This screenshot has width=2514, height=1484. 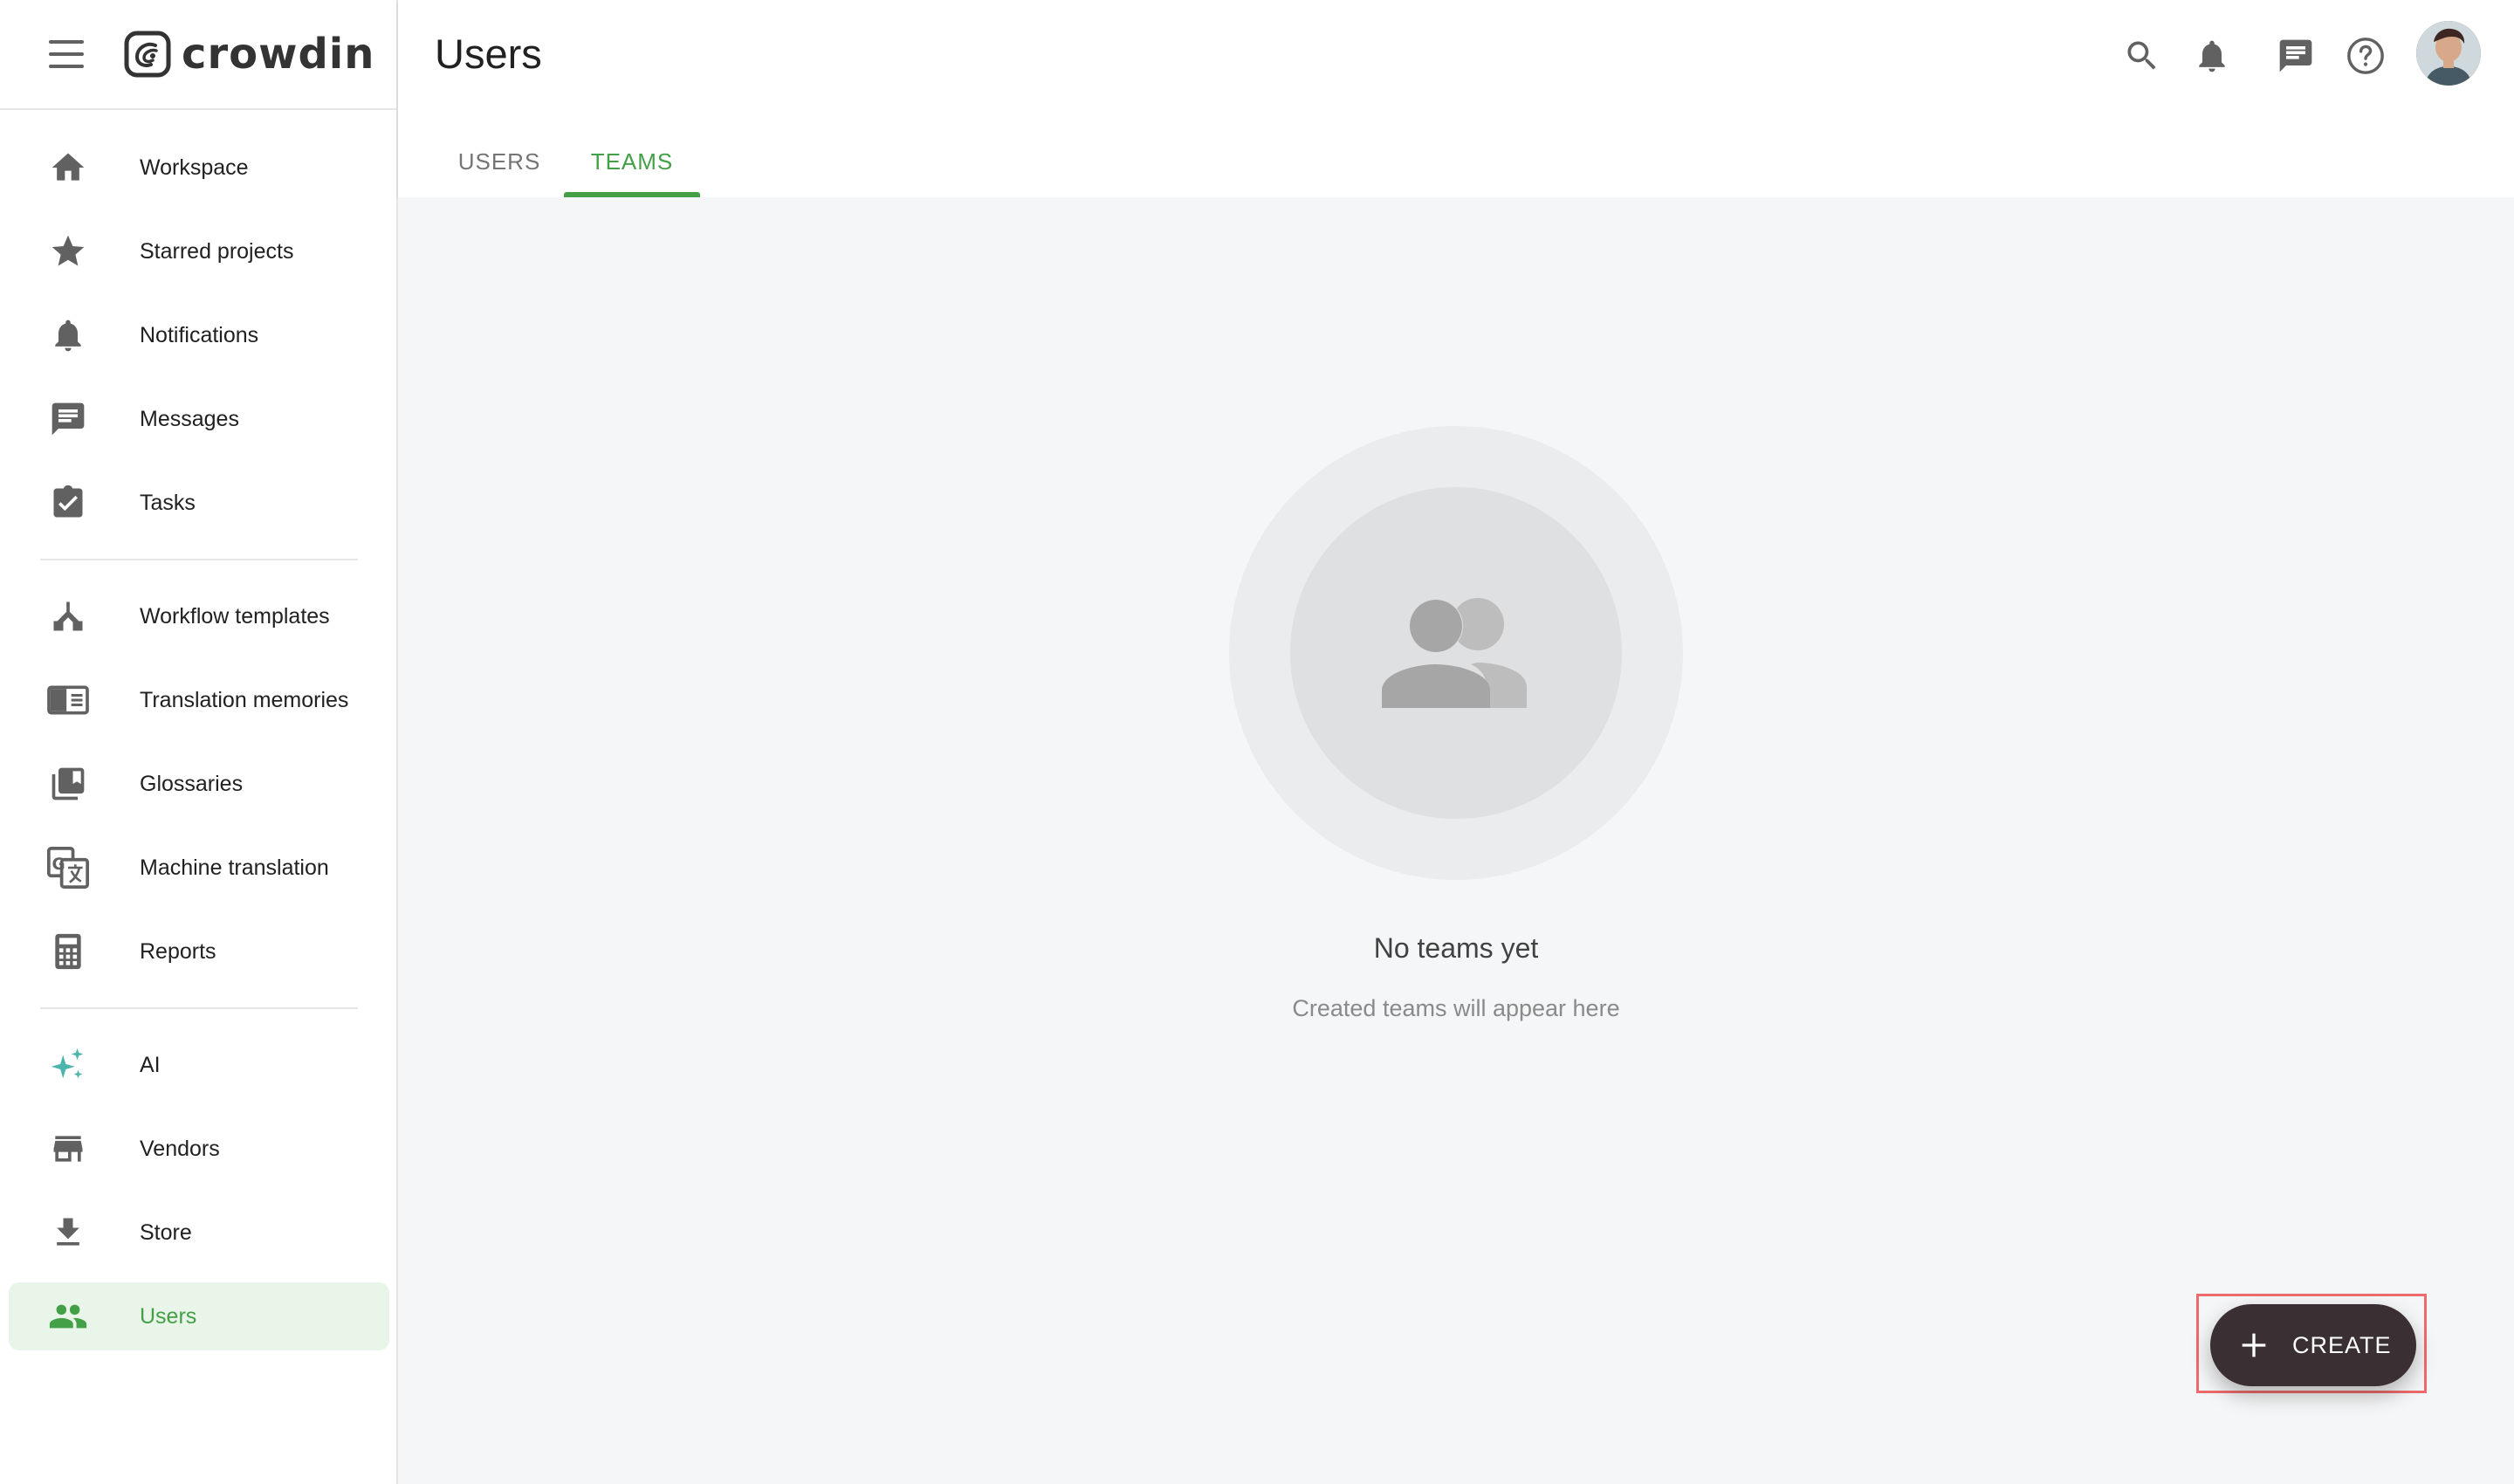 I want to click on sidebar-item-glossaries: Glossaries, so click(x=199, y=784).